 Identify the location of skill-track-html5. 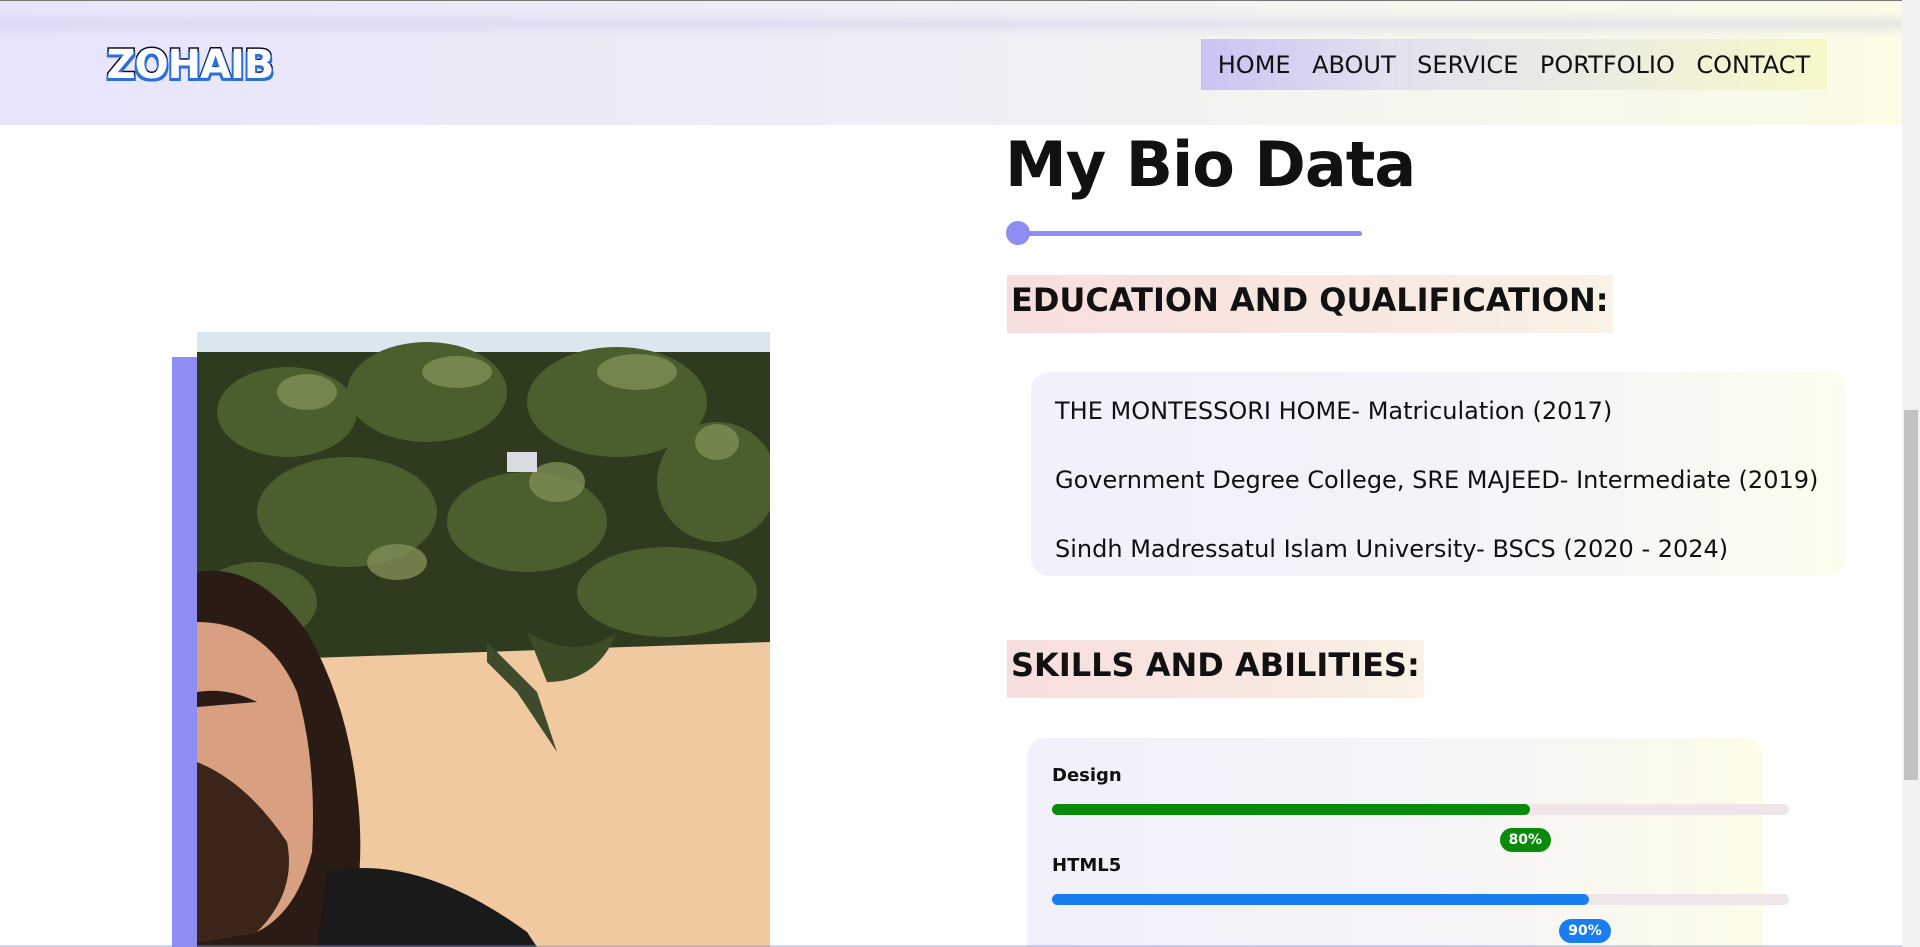
(1420, 899).